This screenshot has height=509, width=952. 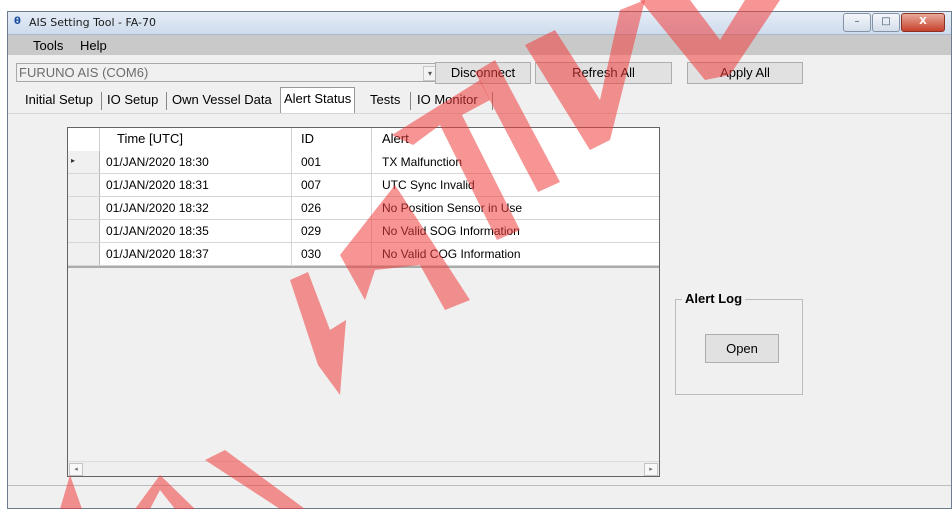 What do you see at coordinates (886, 22) in the screenshot?
I see `maximize-button: □` at bounding box center [886, 22].